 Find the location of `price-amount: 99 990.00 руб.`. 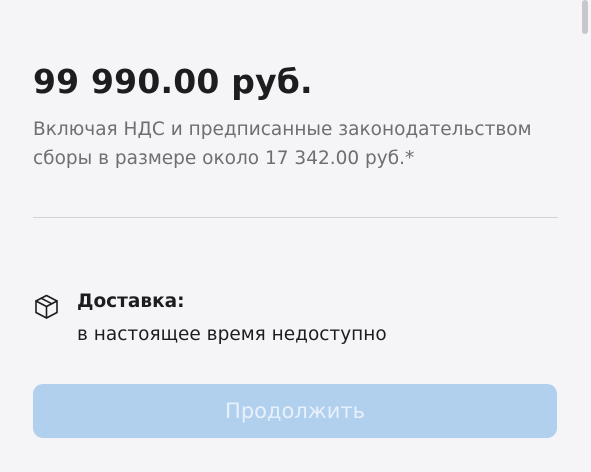

price-amount: 99 990.00 руб. is located at coordinates (173, 81).